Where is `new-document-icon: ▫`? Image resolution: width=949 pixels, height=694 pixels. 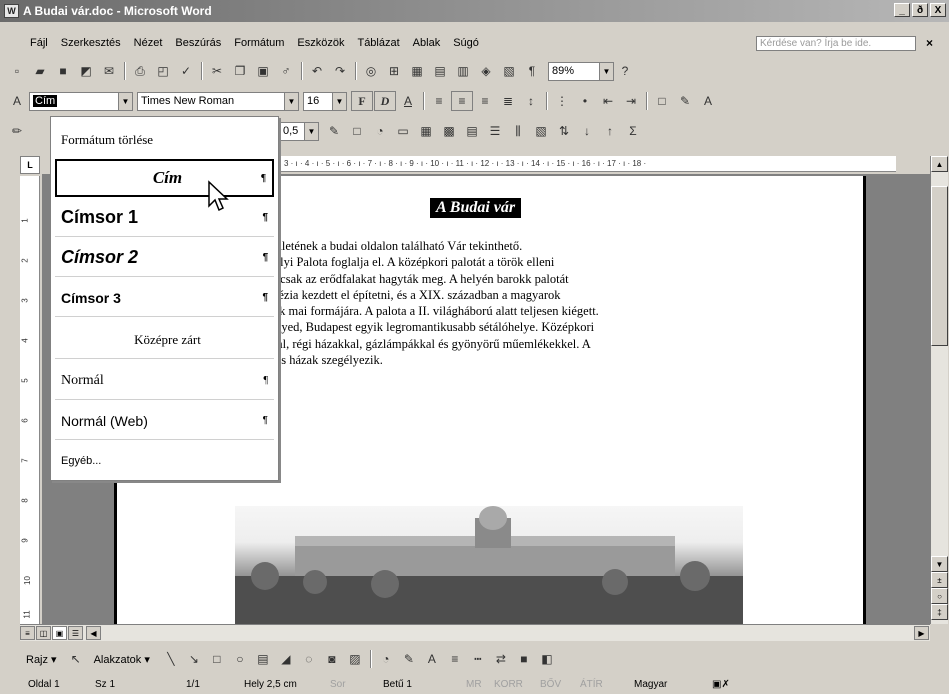
new-document-icon: ▫ is located at coordinates (17, 71).